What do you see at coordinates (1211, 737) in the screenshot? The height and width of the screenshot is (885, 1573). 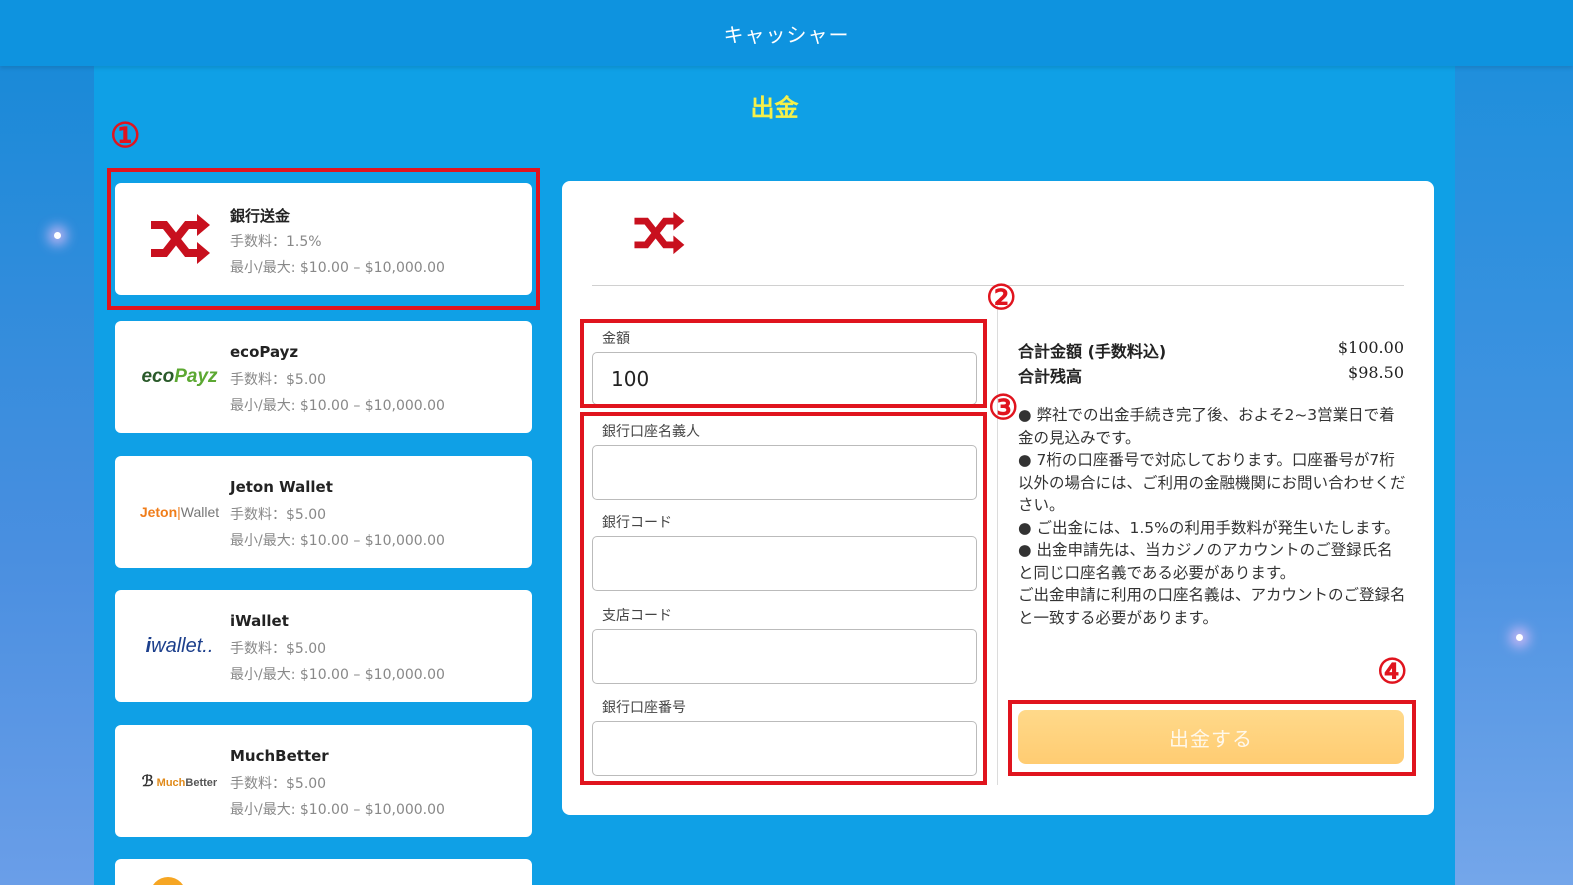 I see `withdraw-button: 出金する` at bounding box center [1211, 737].